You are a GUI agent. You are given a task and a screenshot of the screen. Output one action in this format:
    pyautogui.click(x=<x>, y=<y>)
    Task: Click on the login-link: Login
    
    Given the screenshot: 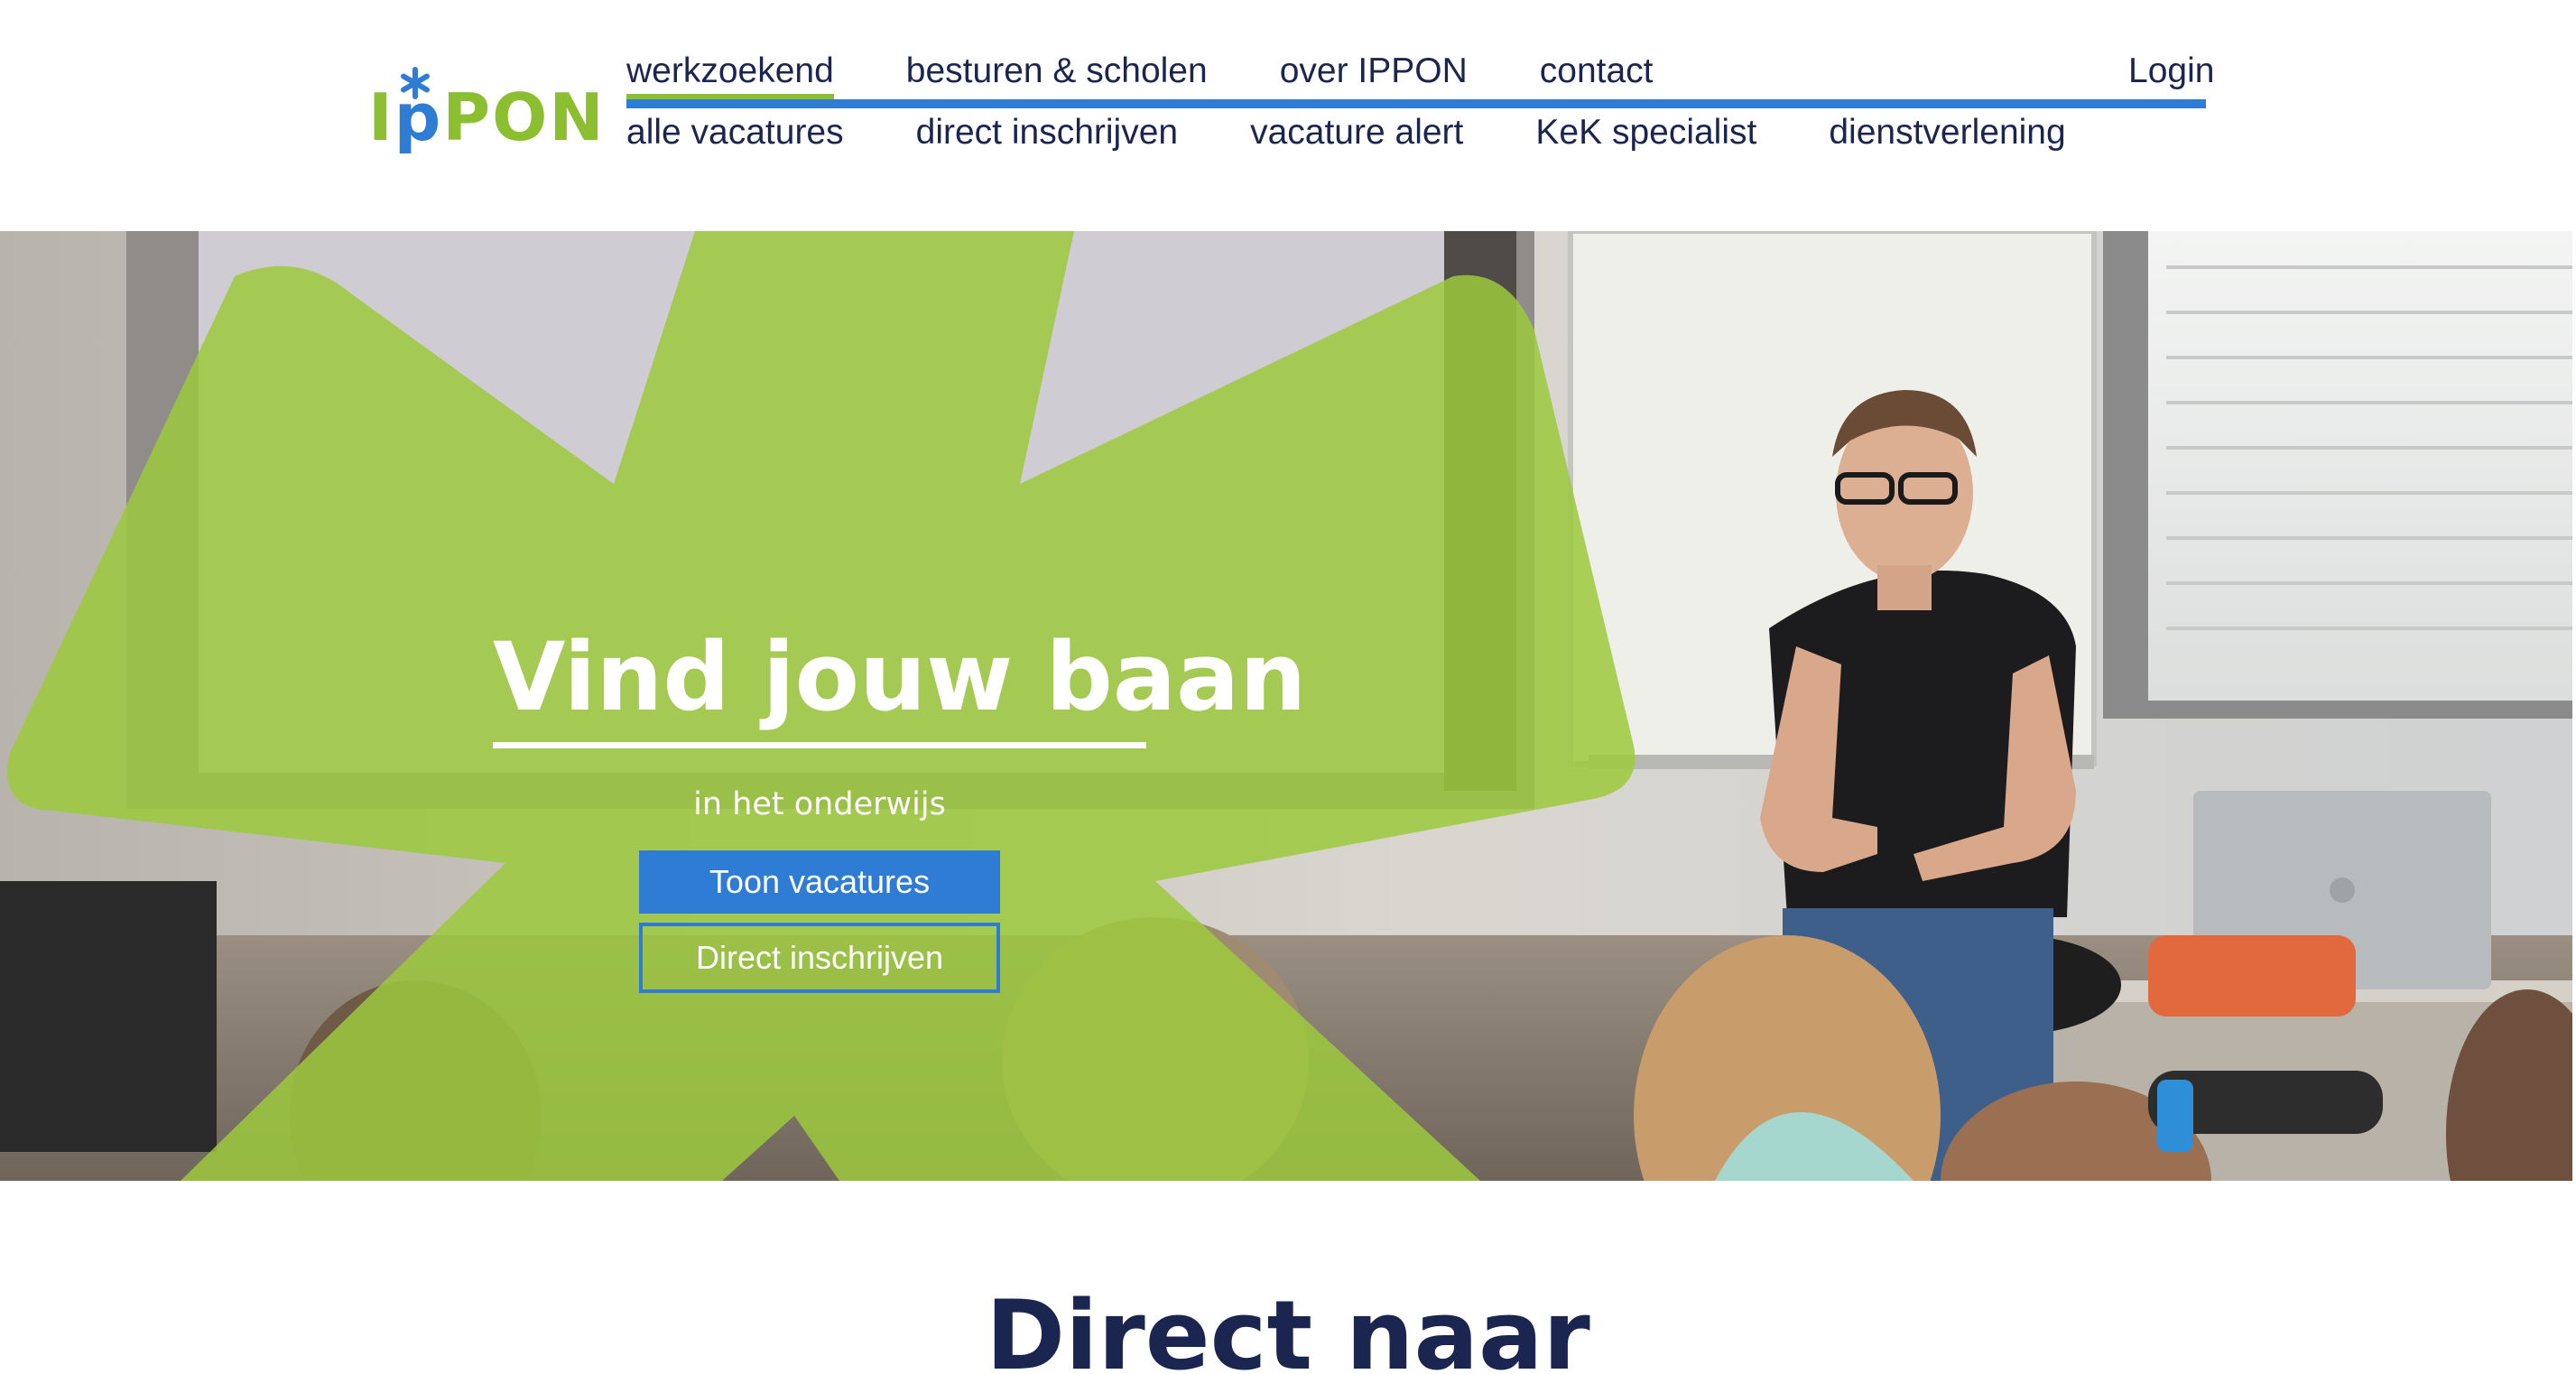 What is the action you would take?
    pyautogui.click(x=2171, y=71)
    